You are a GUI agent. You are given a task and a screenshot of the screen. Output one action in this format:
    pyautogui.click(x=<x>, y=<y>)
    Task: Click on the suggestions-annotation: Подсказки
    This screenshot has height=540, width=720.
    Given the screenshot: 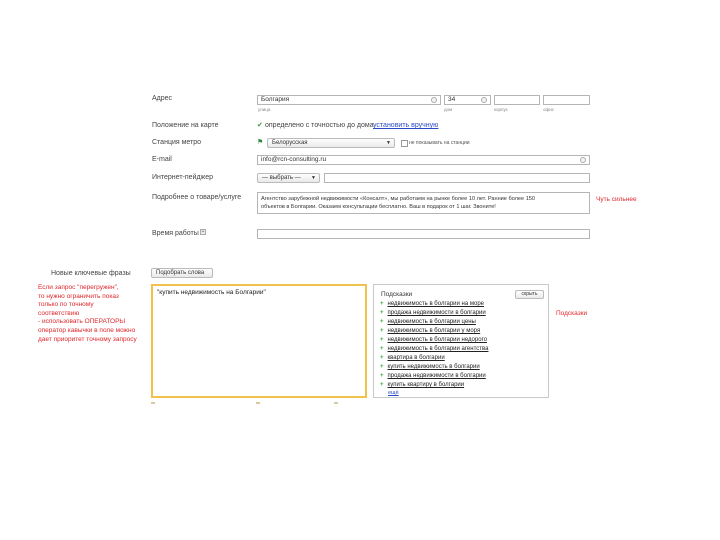 What is the action you would take?
    pyautogui.click(x=572, y=313)
    